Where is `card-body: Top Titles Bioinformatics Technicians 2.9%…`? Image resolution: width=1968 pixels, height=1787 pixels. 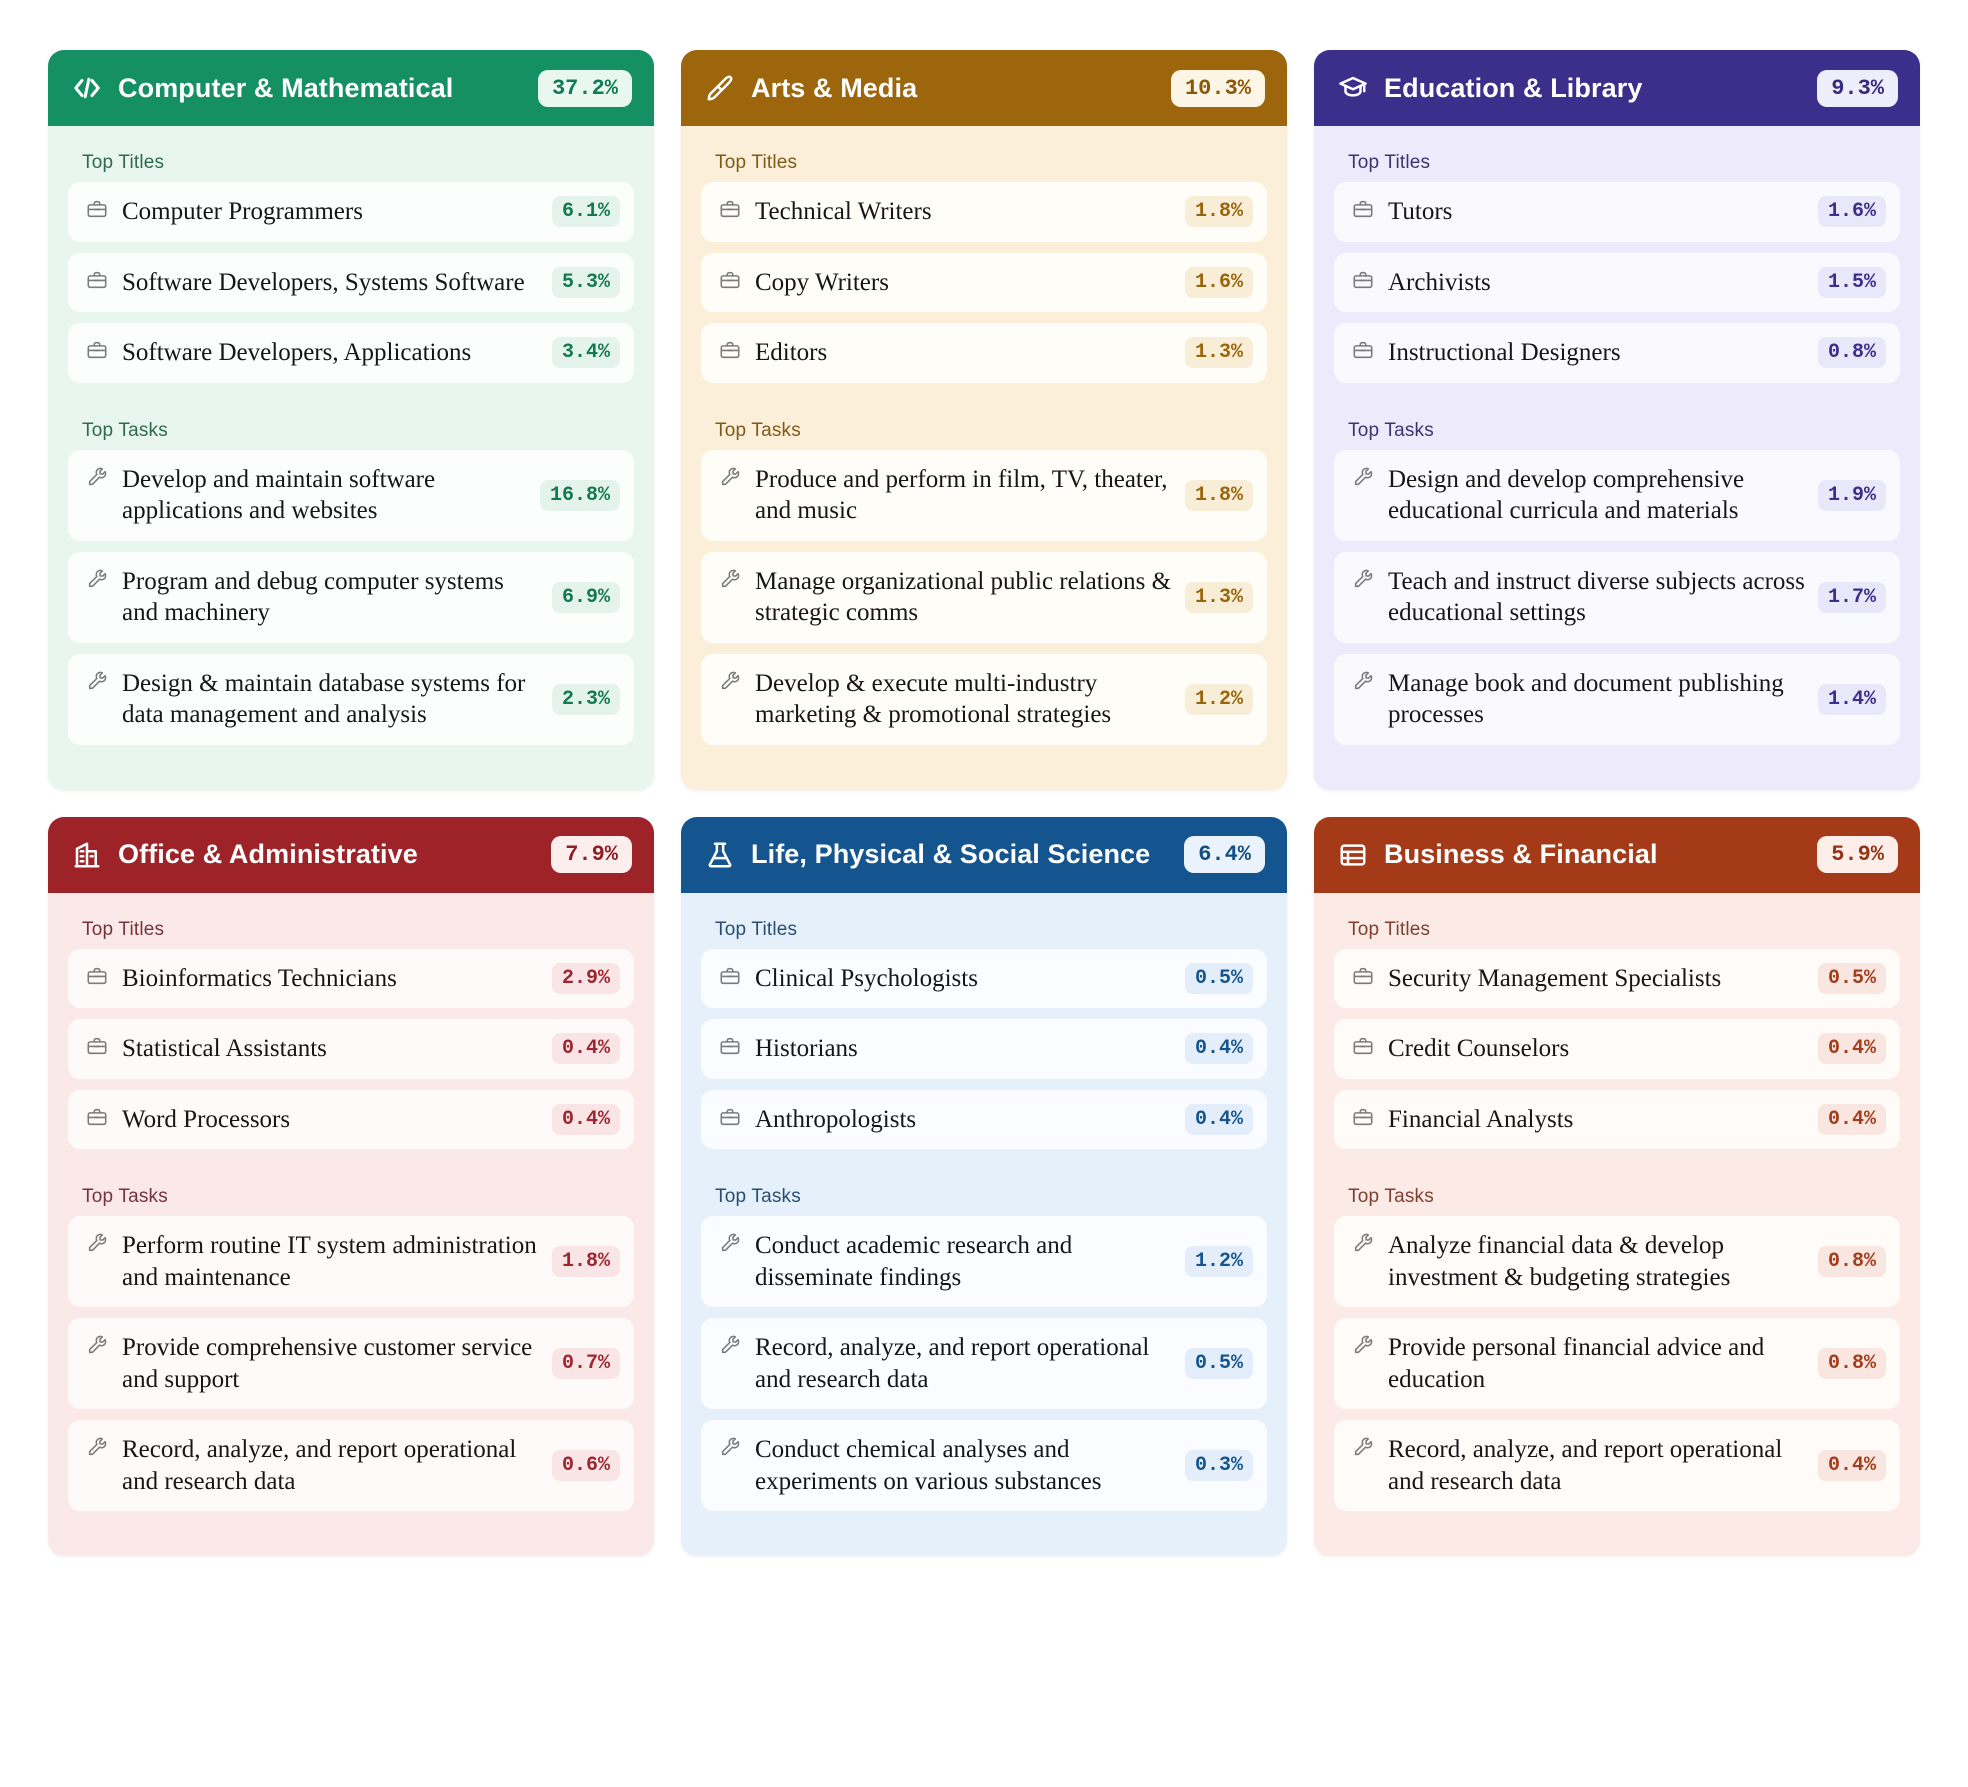 card-body: Top Titles Bioinformatics Technicians 2.9%… is located at coordinates (351, 1224).